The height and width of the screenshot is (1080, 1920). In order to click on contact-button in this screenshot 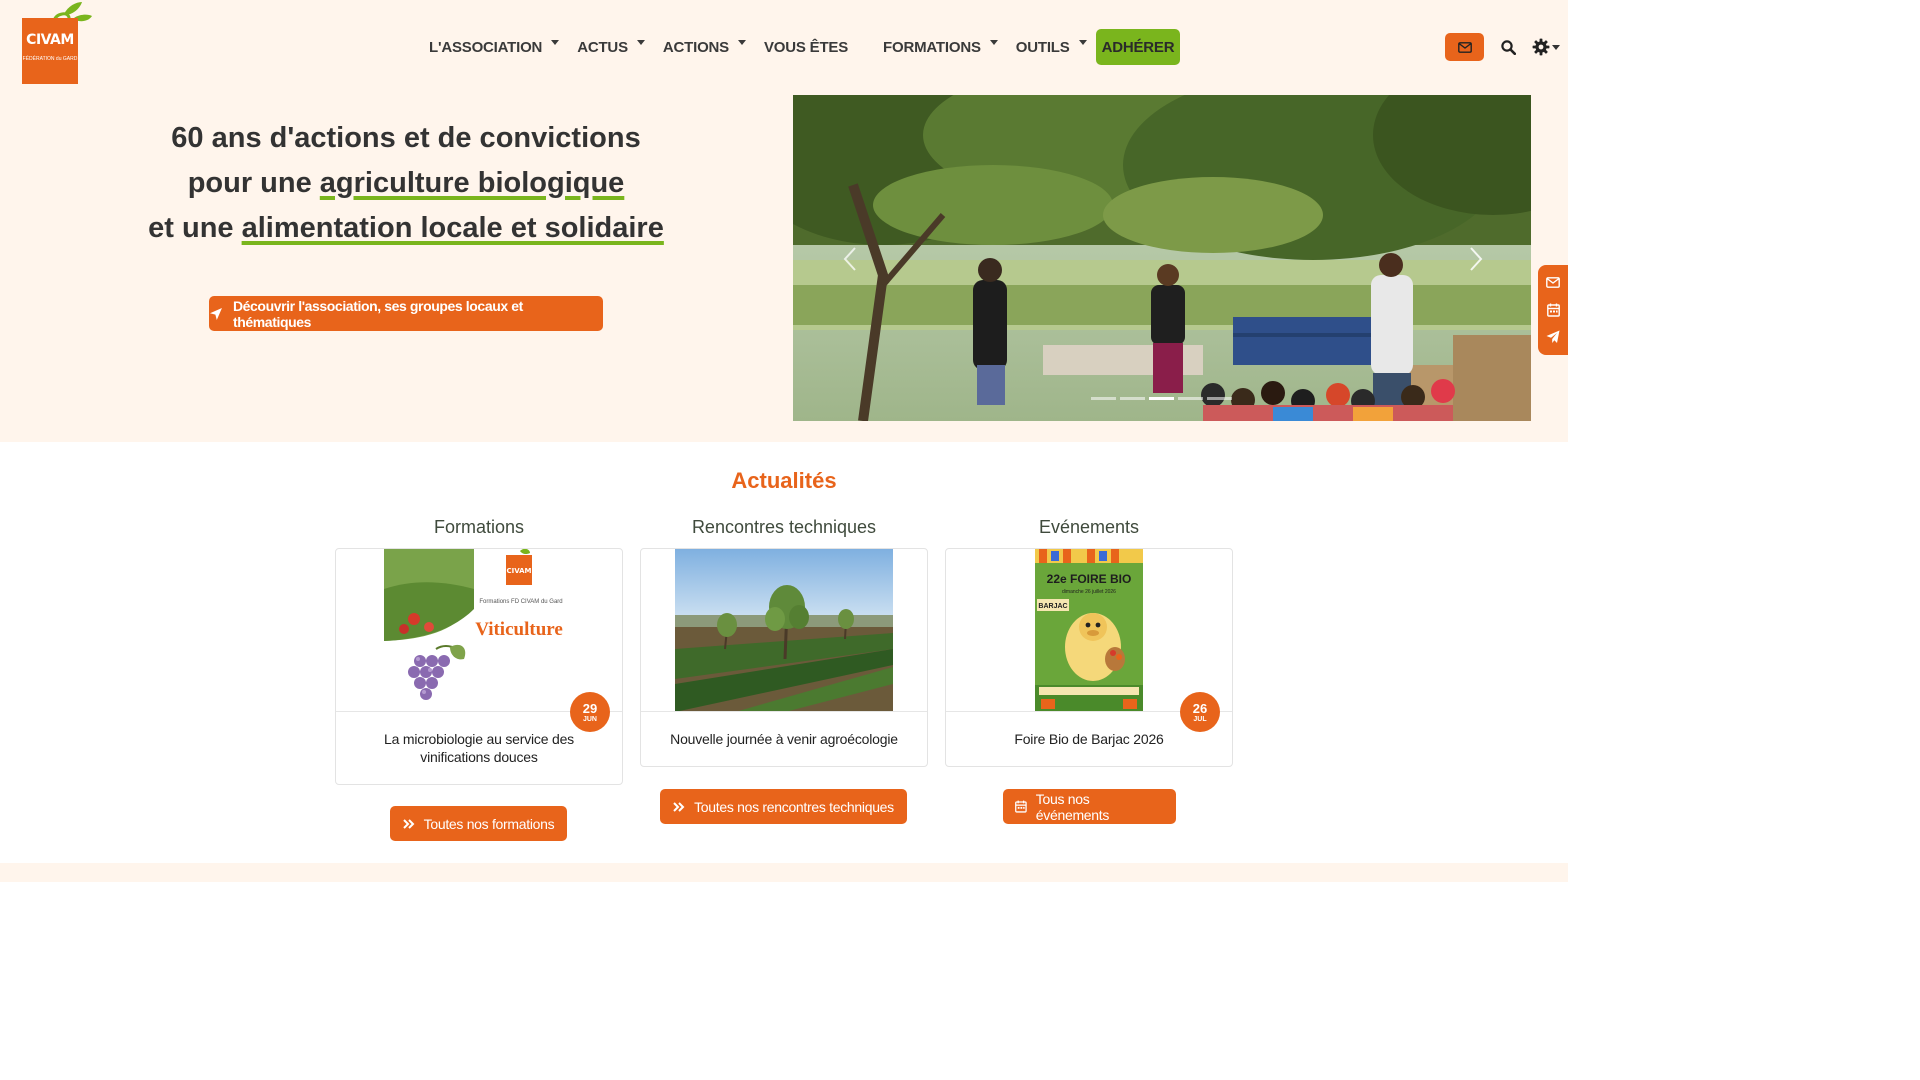, I will do `click(1464, 47)`.